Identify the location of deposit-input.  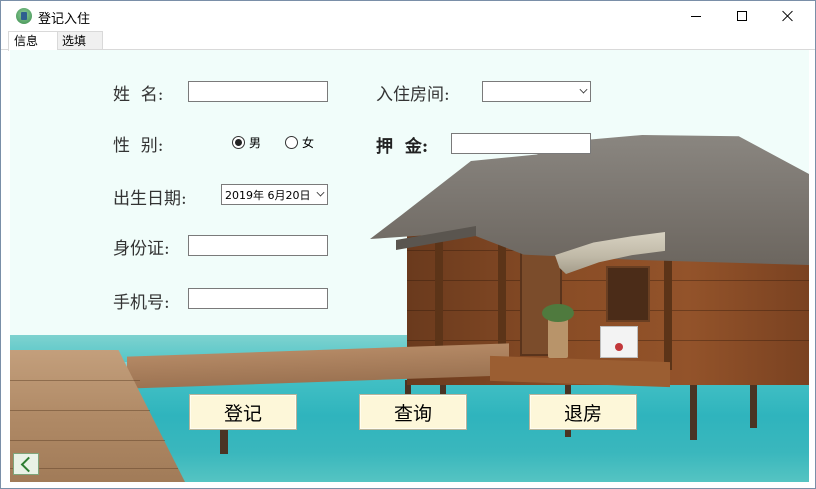
(521, 143).